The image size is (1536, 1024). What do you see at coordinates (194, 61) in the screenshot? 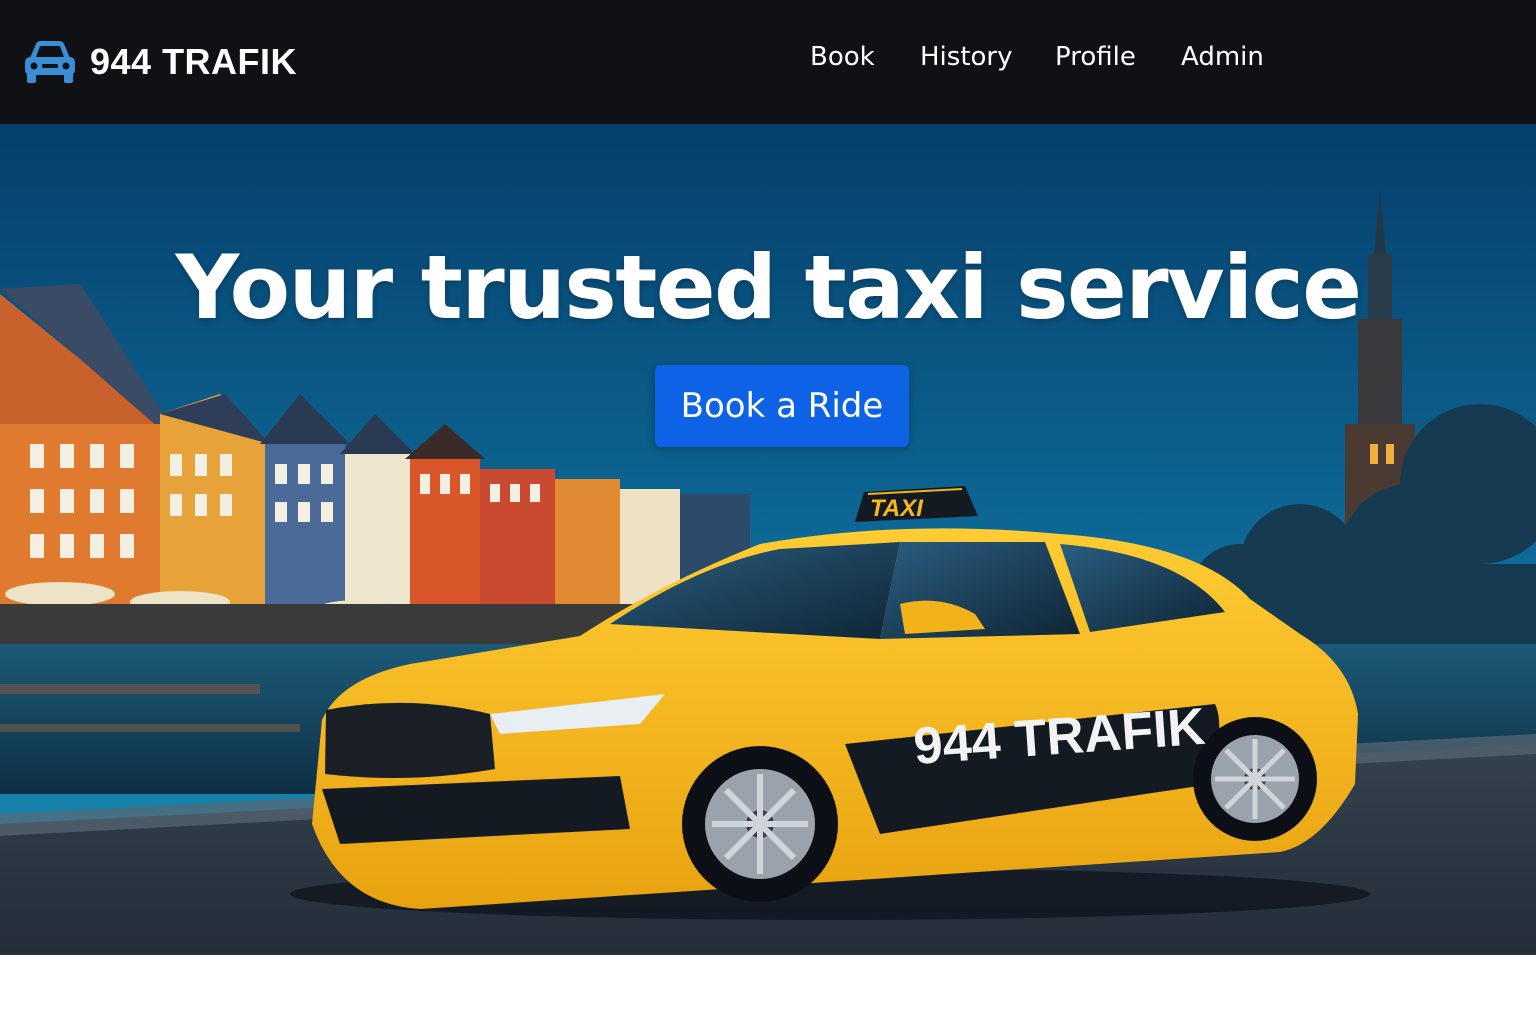
I see `brand-name: 944 TRAFIK` at bounding box center [194, 61].